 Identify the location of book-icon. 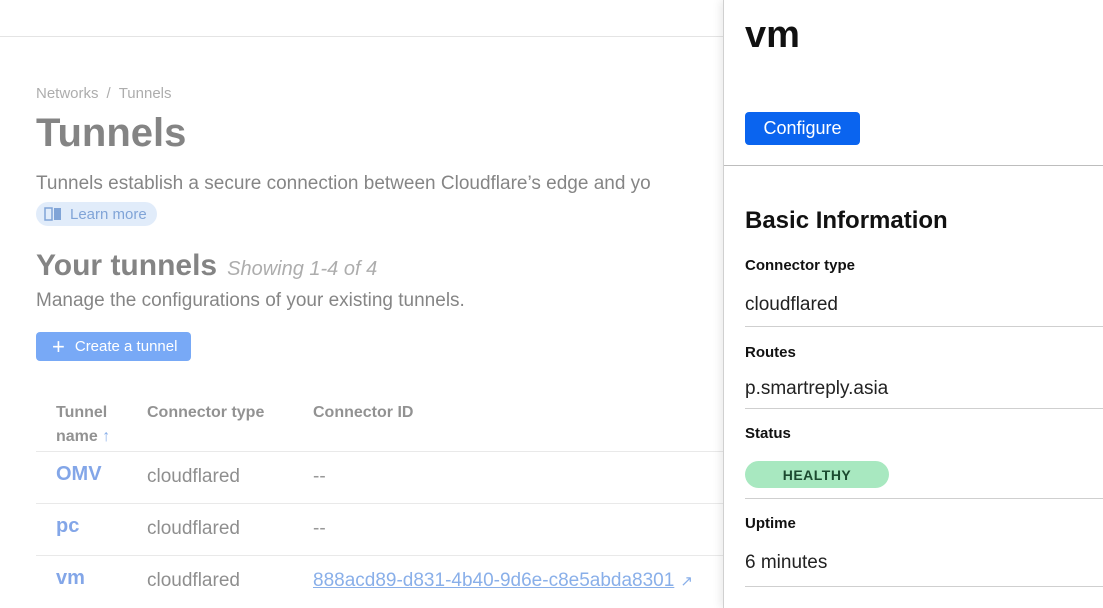
(52, 214).